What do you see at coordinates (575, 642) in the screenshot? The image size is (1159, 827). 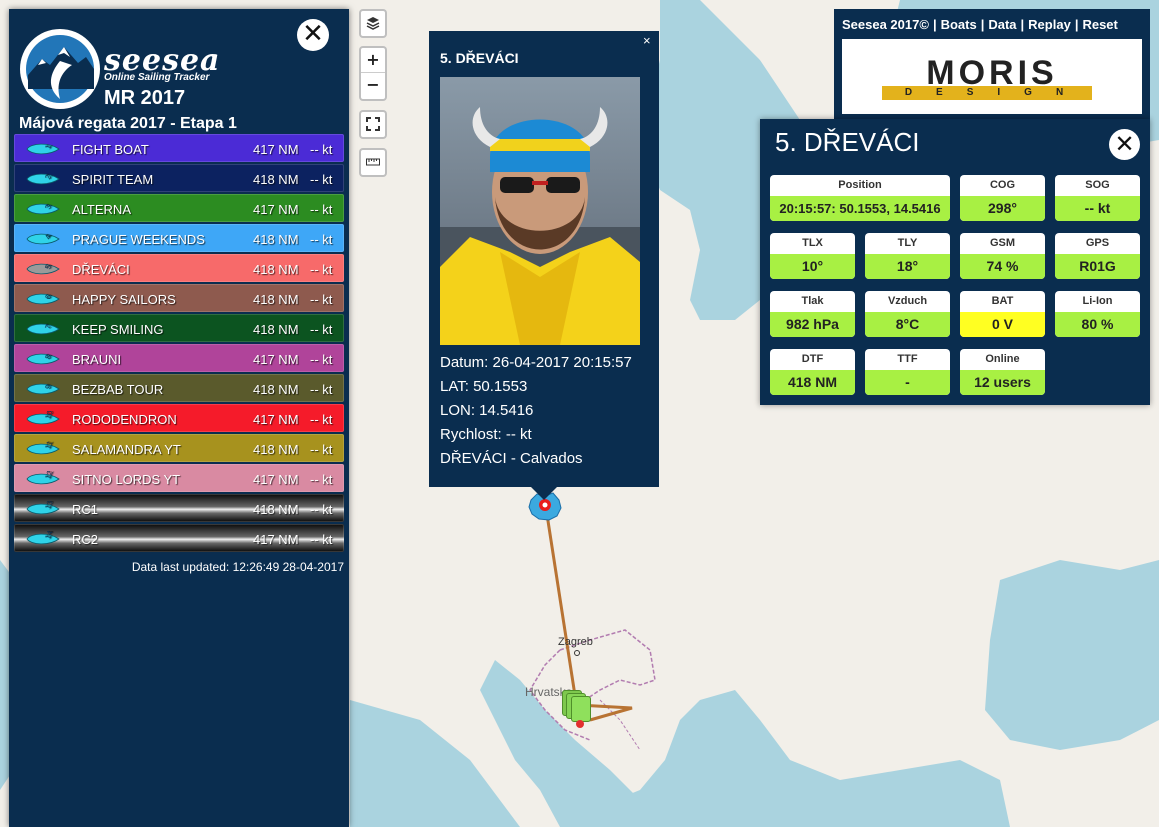 I see `map-label-zagreb: Zagreb` at bounding box center [575, 642].